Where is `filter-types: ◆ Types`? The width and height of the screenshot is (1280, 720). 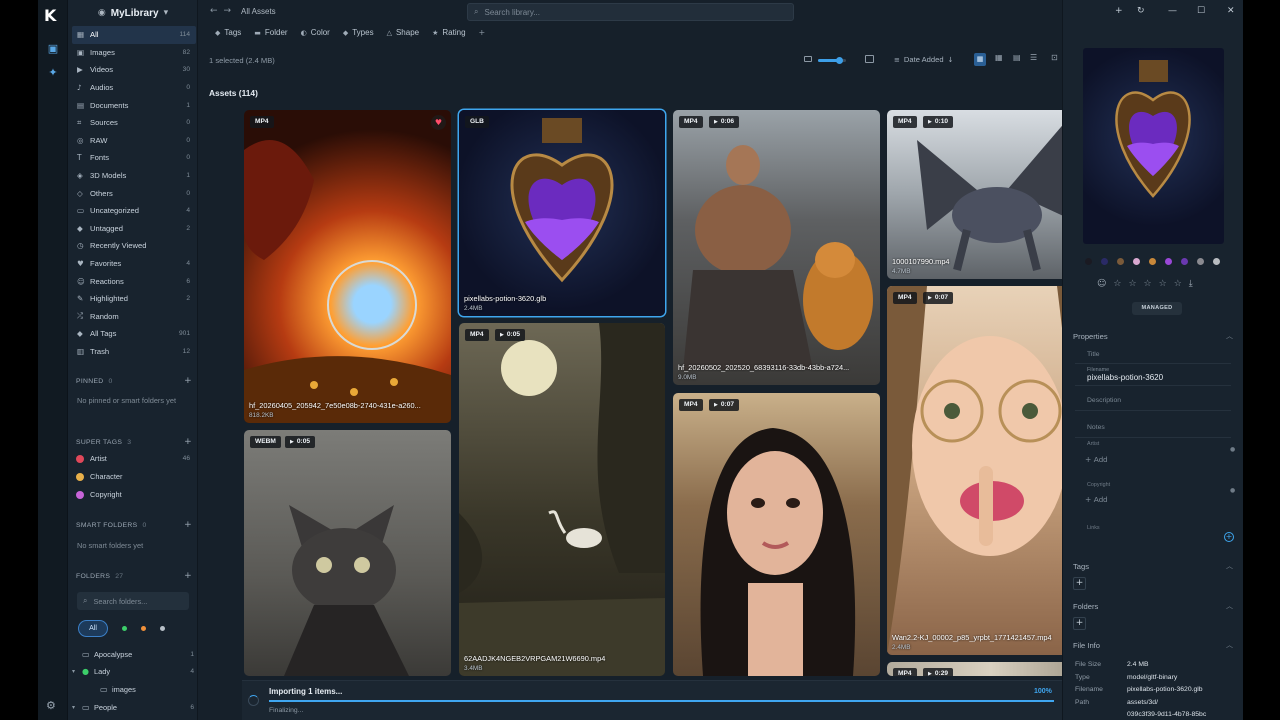 filter-types: ◆ Types is located at coordinates (358, 32).